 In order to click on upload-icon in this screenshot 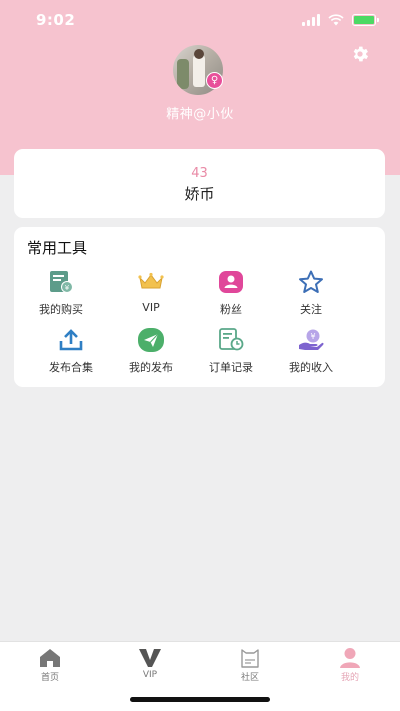, I will do `click(71, 340)`.